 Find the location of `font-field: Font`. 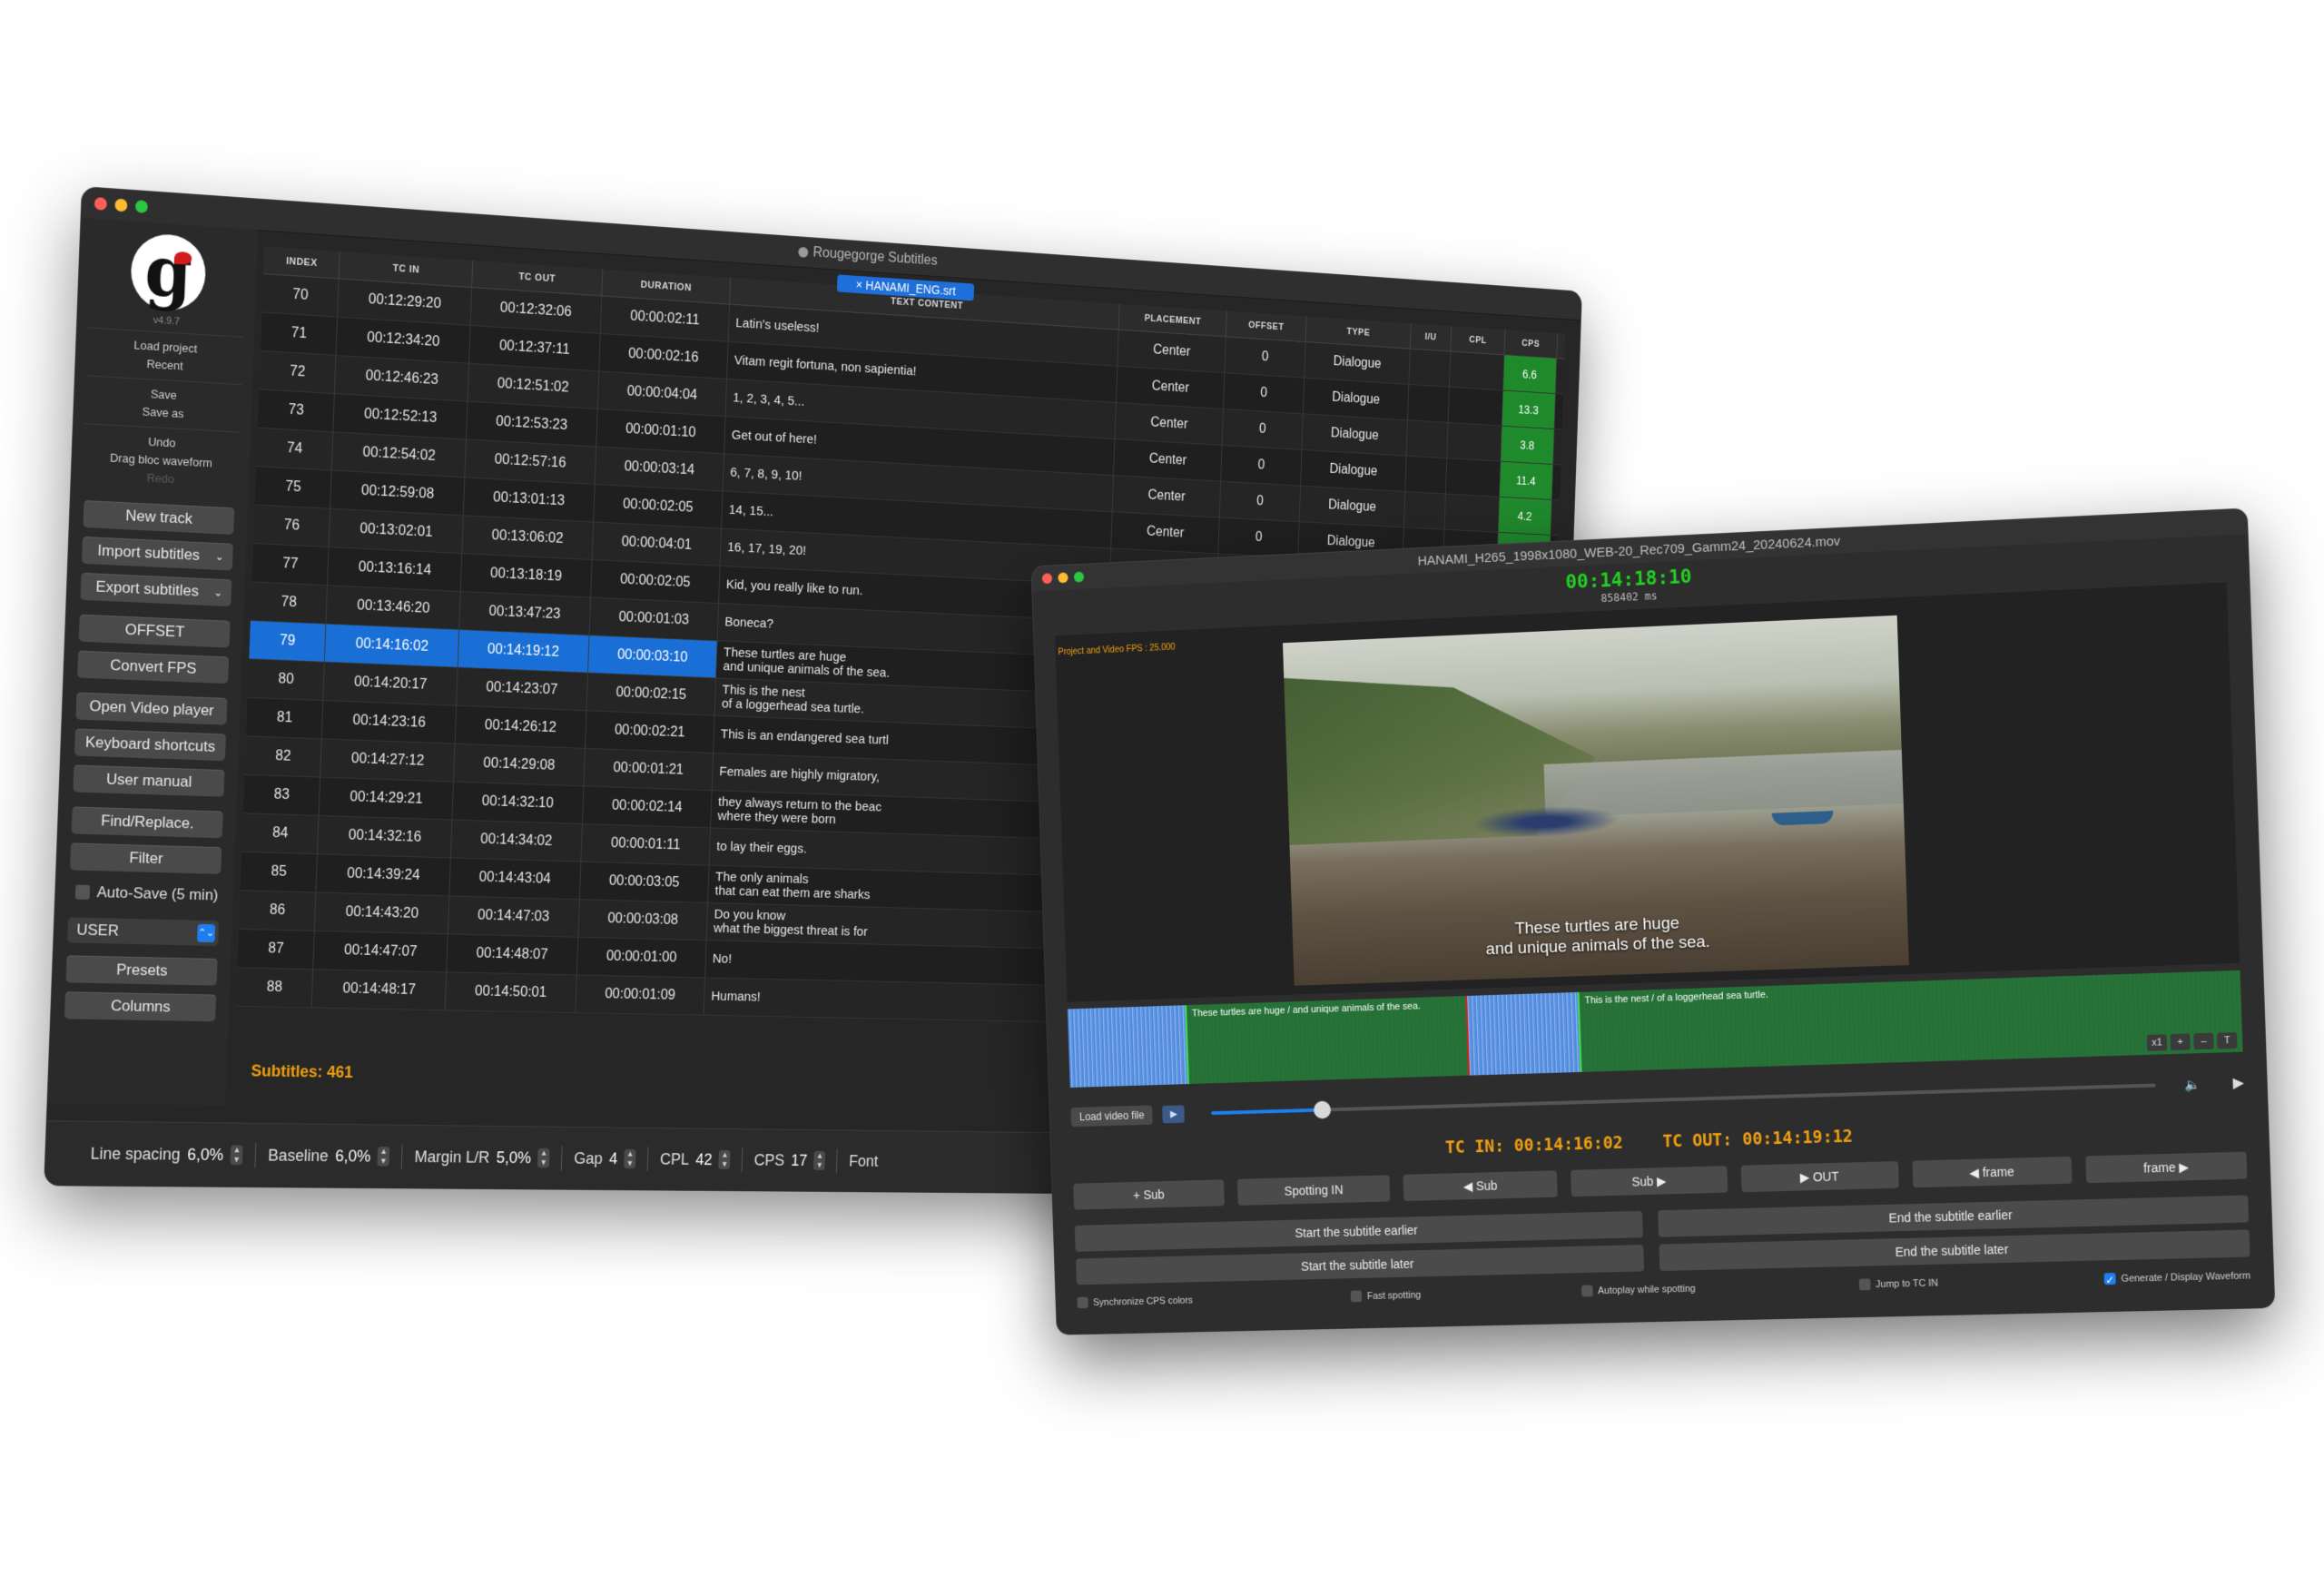

font-field: Font is located at coordinates (864, 1161).